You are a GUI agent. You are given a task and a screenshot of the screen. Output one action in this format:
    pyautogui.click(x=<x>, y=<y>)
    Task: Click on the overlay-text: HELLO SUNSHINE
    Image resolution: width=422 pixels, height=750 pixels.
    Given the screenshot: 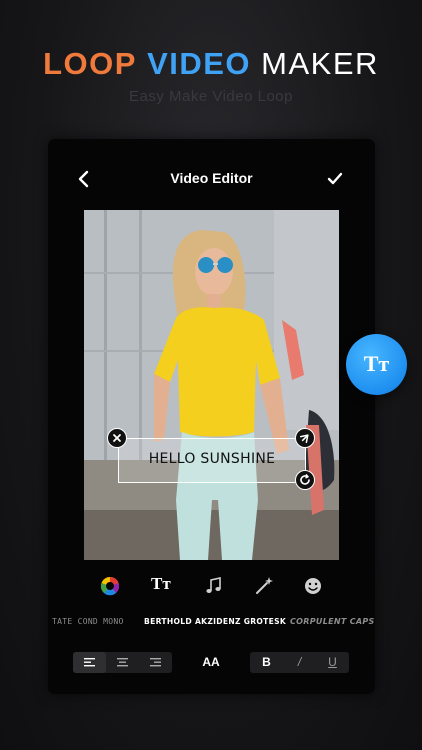 What is the action you would take?
    pyautogui.click(x=212, y=459)
    